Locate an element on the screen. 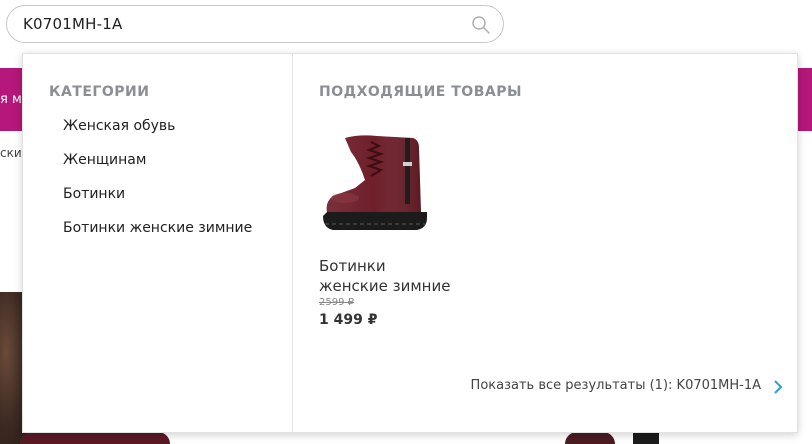 This screenshot has height=444, width=812. category-link: Ботинки женские зимние is located at coordinates (157, 236).